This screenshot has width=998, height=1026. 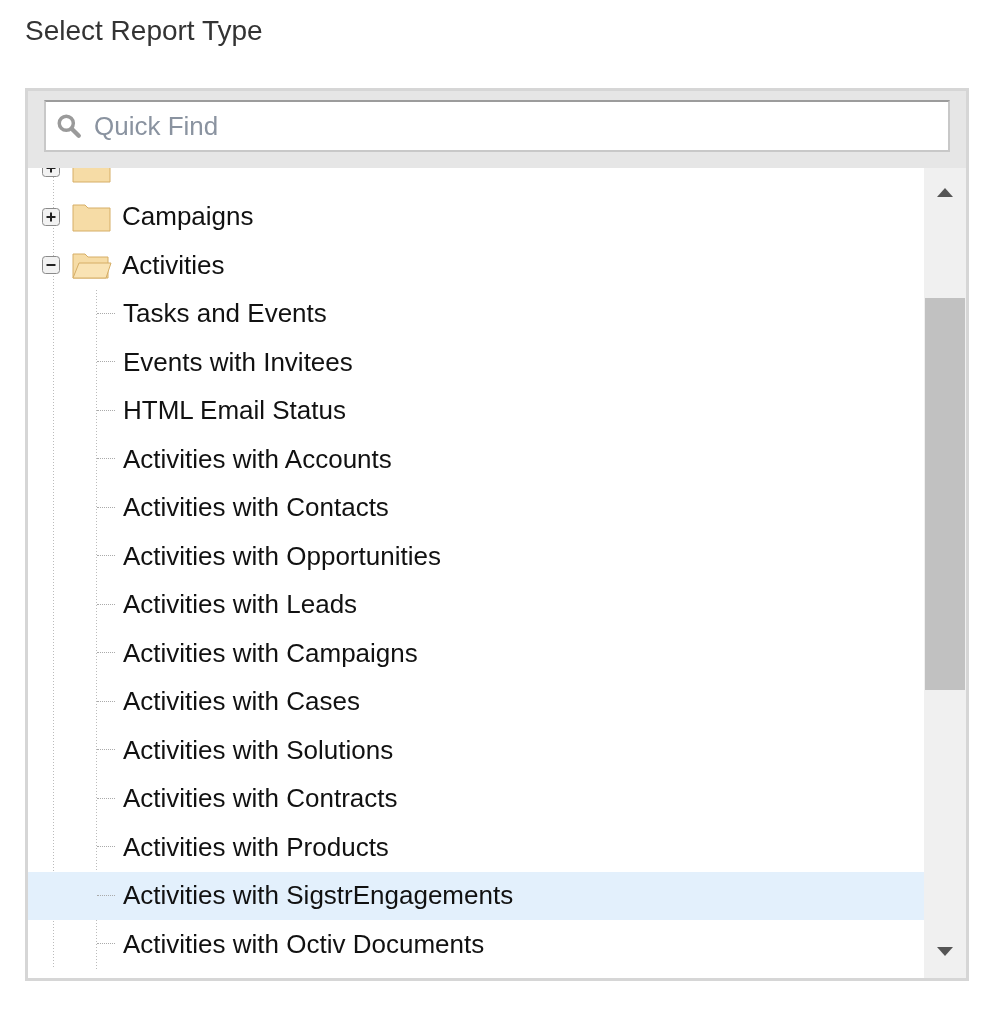 What do you see at coordinates (173, 265) in the screenshot?
I see `folder-label: Activities` at bounding box center [173, 265].